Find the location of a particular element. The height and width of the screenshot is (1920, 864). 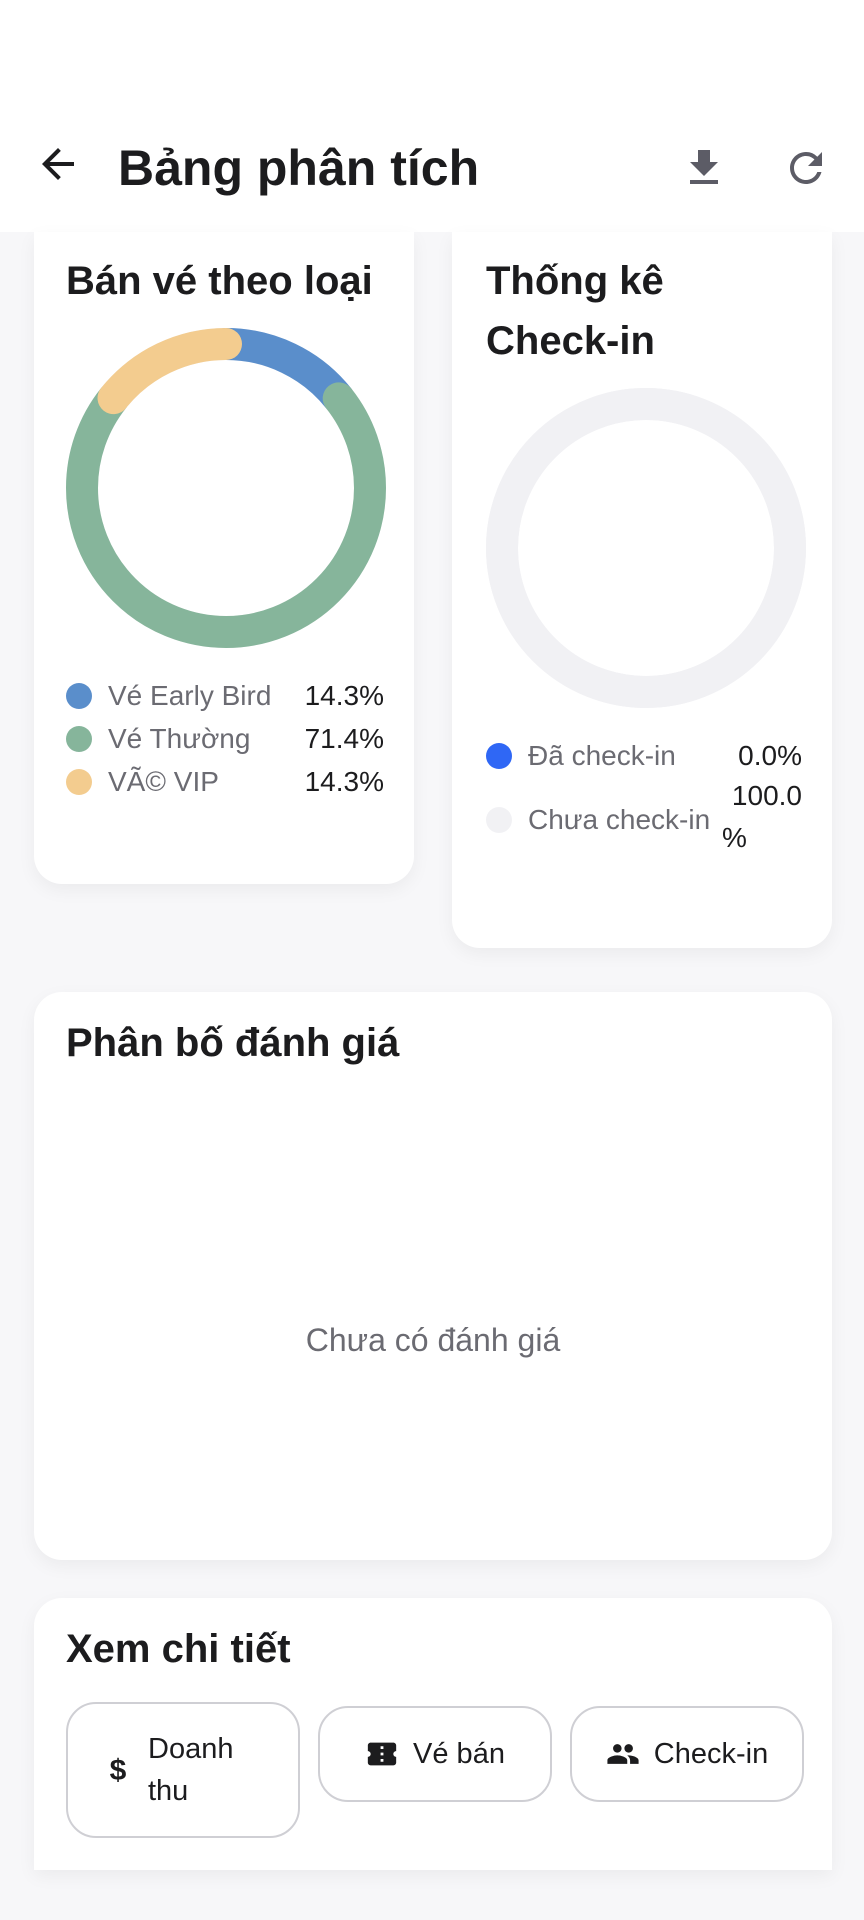

ticket-sales-donut-chart is located at coordinates (226, 488).